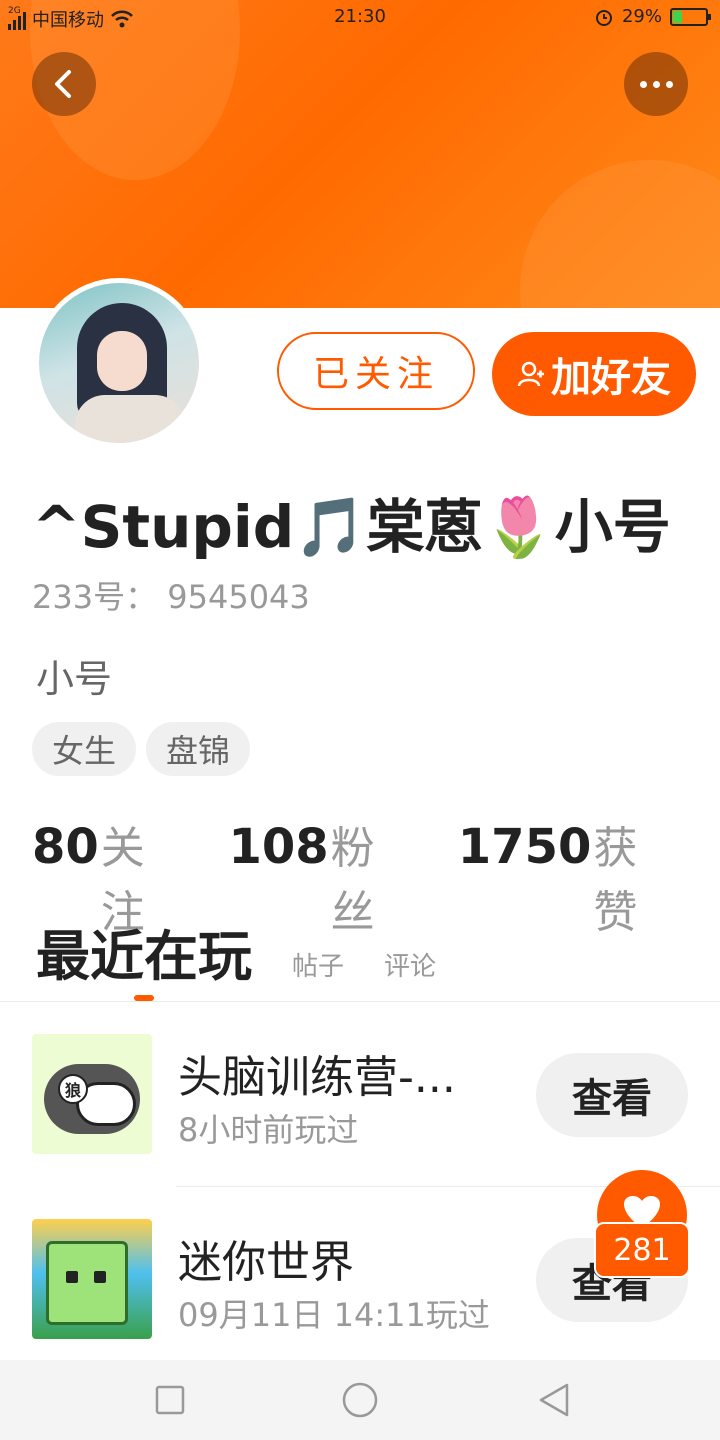 This screenshot has width=720, height=1440. What do you see at coordinates (92, 1279) in the screenshot?
I see `game-thumbnail` at bounding box center [92, 1279].